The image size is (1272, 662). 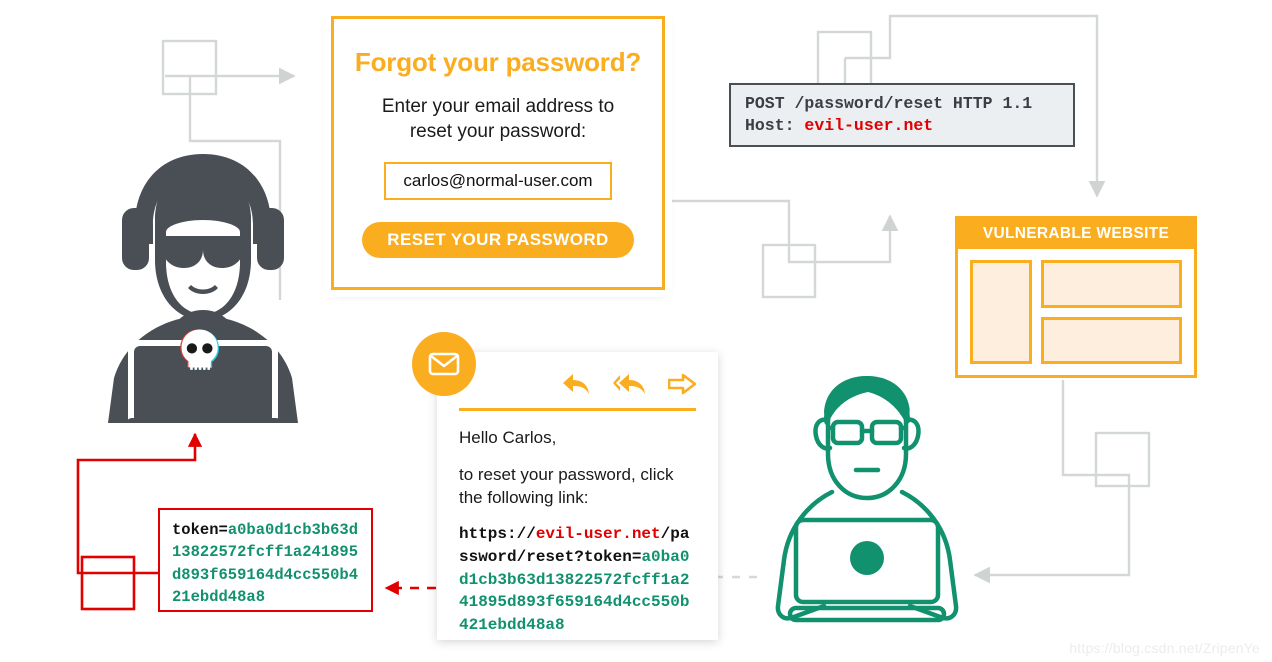 I want to click on link-host: evil-user.net, so click(x=598, y=534).